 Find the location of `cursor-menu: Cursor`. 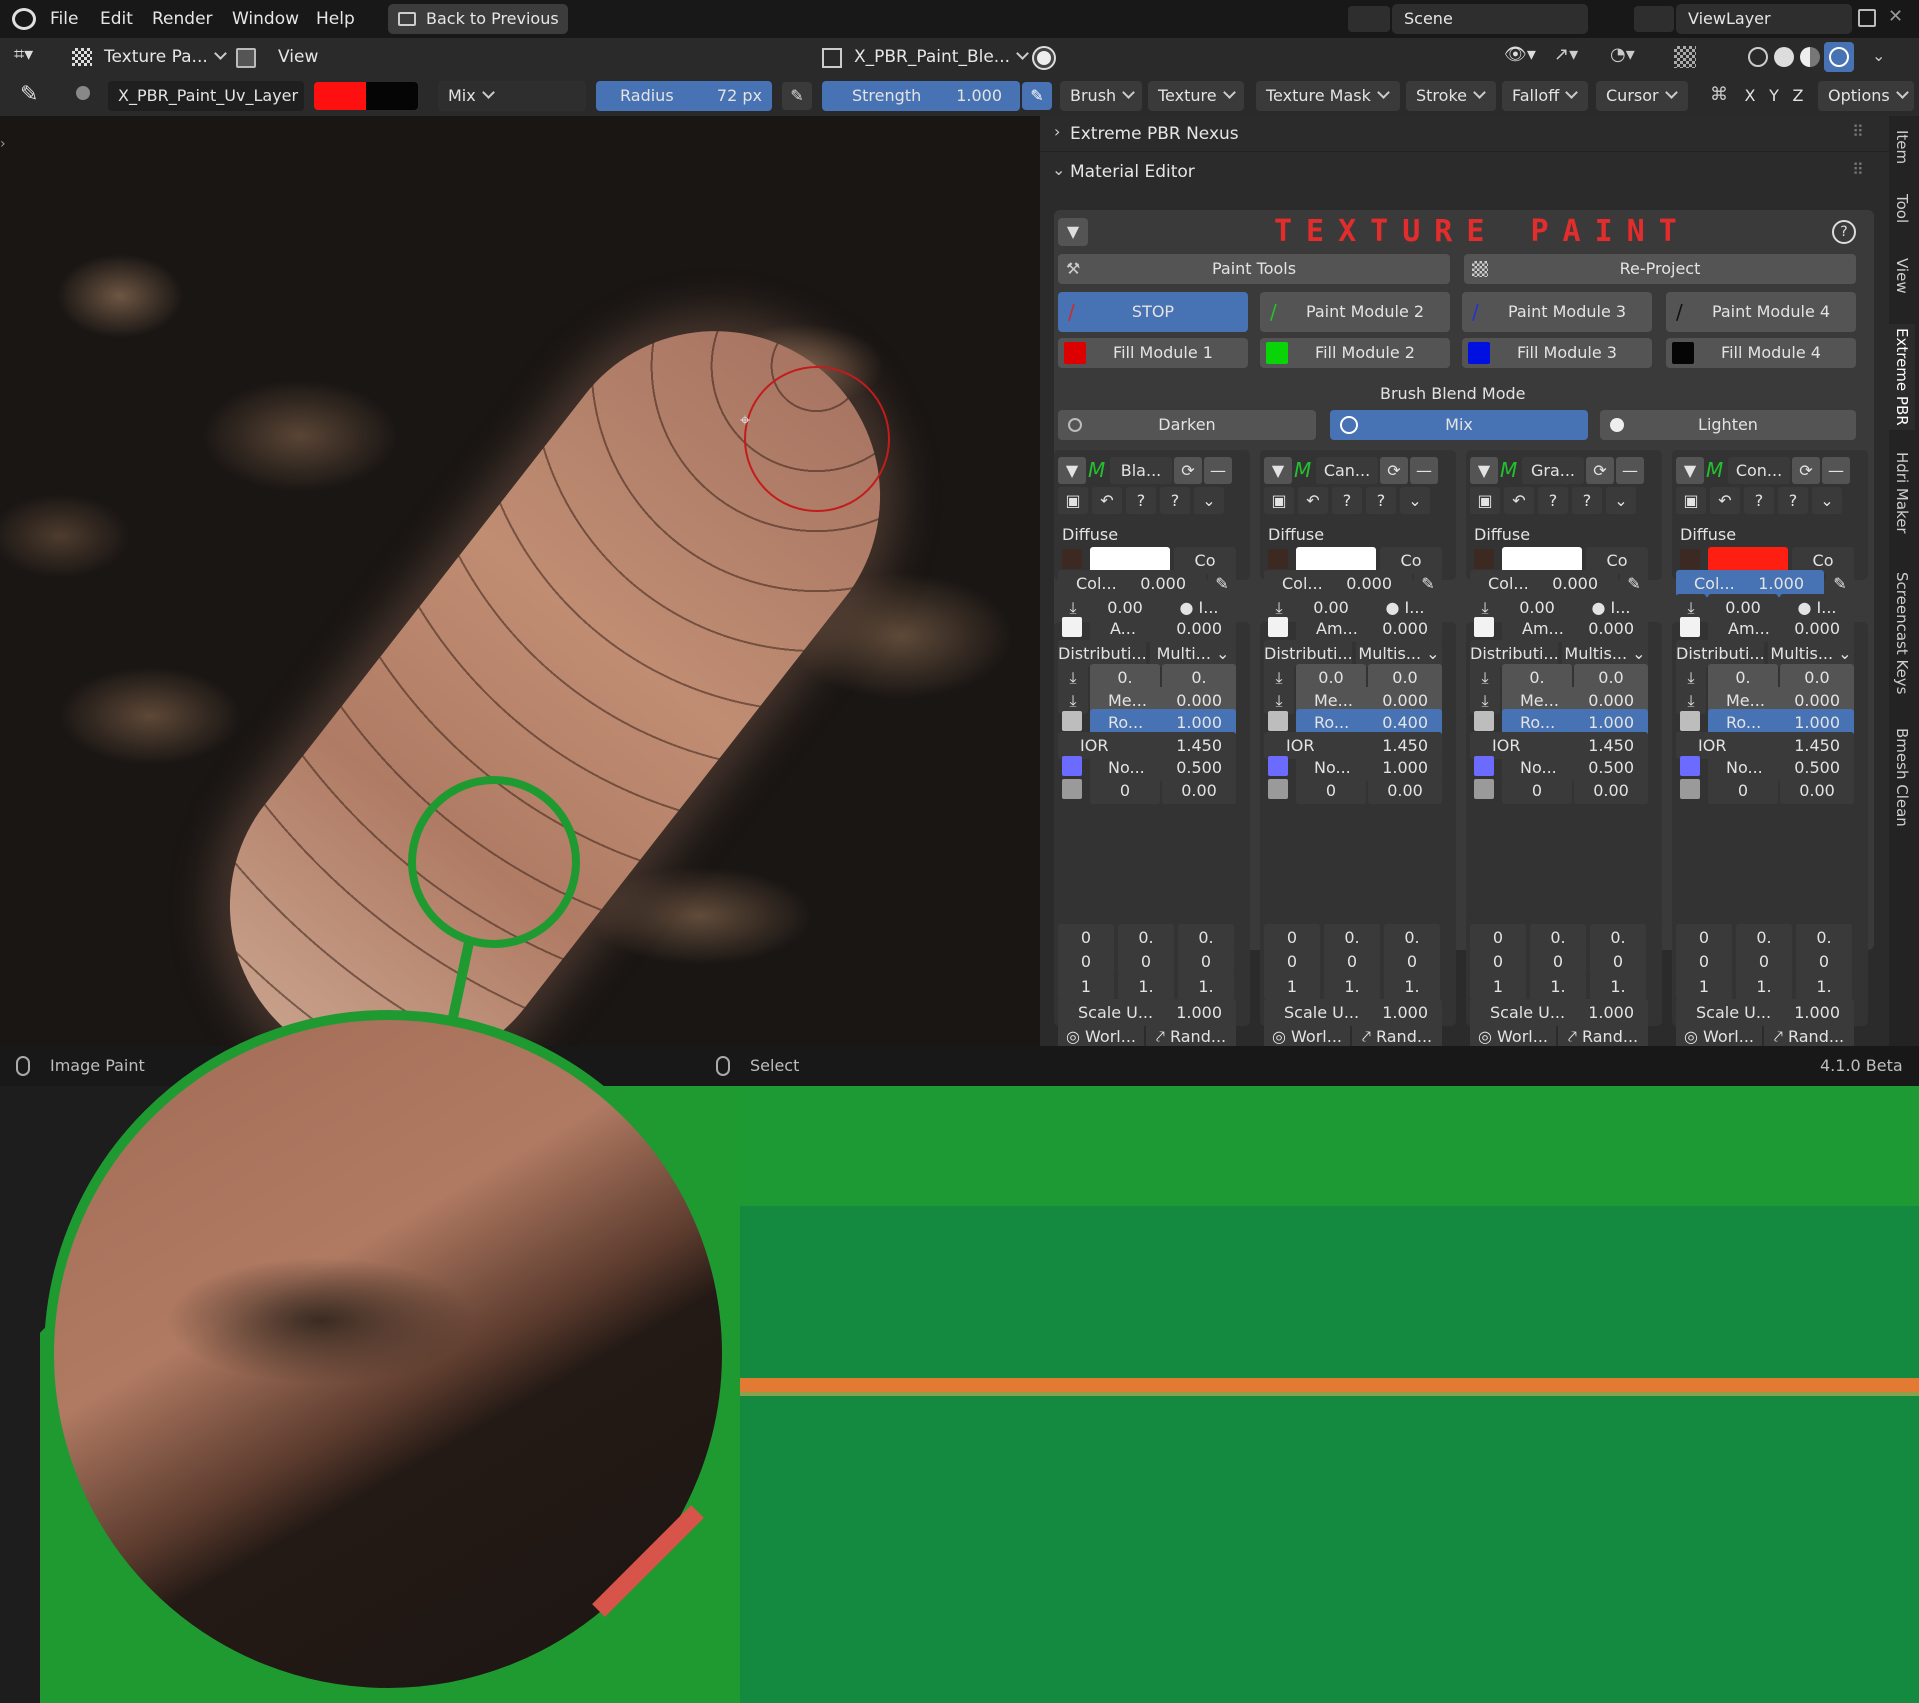

cursor-menu: Cursor is located at coordinates (1642, 96).